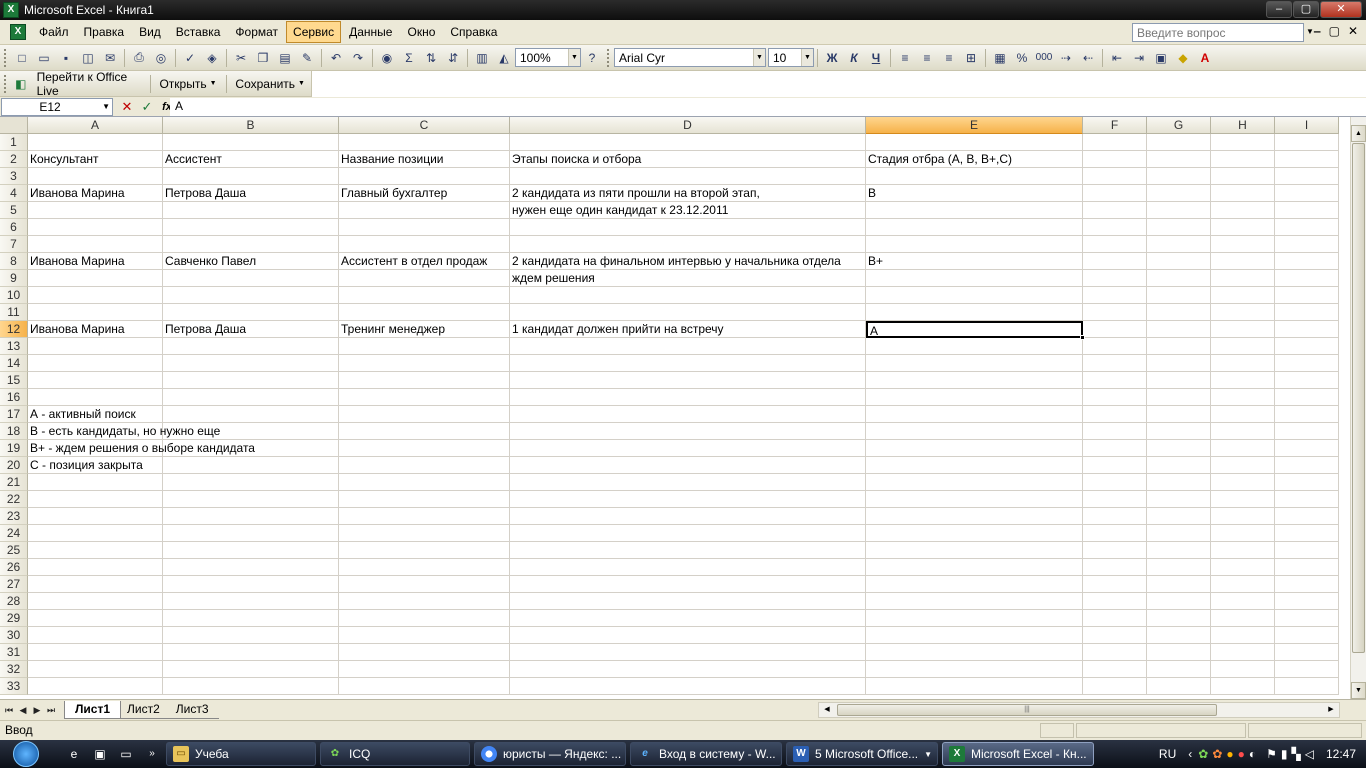 The image size is (1366, 768). What do you see at coordinates (1183, 58) in the screenshot?
I see `fill-color-icon: ◆` at bounding box center [1183, 58].